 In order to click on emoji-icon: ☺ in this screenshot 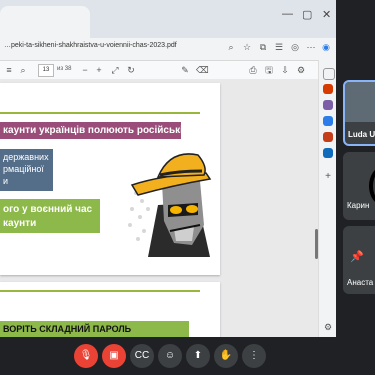, I will do `click(170, 356)`.